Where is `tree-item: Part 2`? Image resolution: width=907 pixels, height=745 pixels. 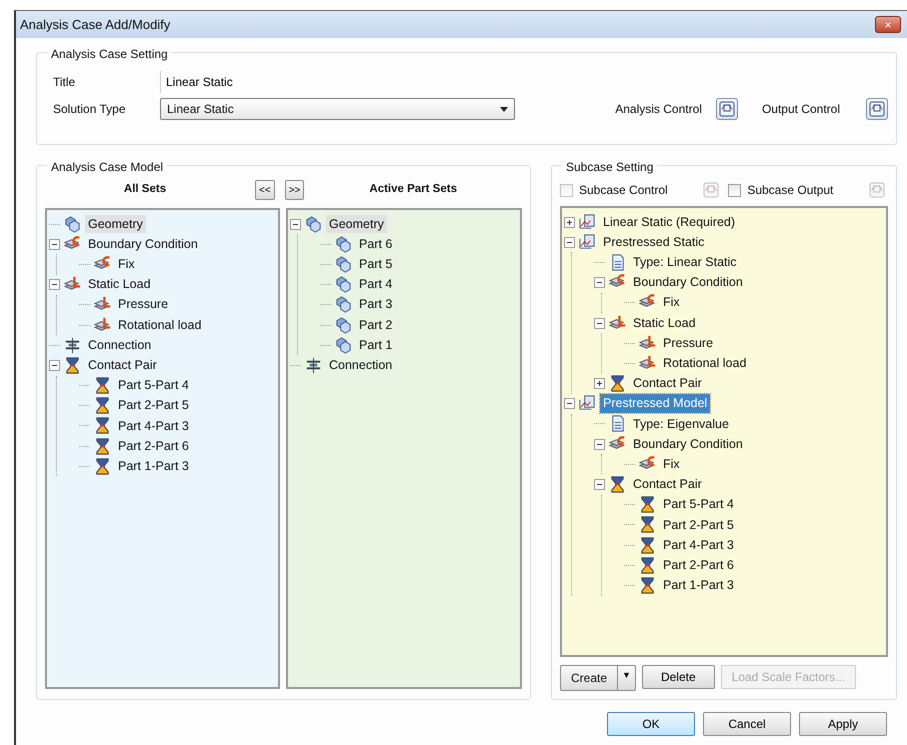 tree-item: Part 2 is located at coordinates (376, 325).